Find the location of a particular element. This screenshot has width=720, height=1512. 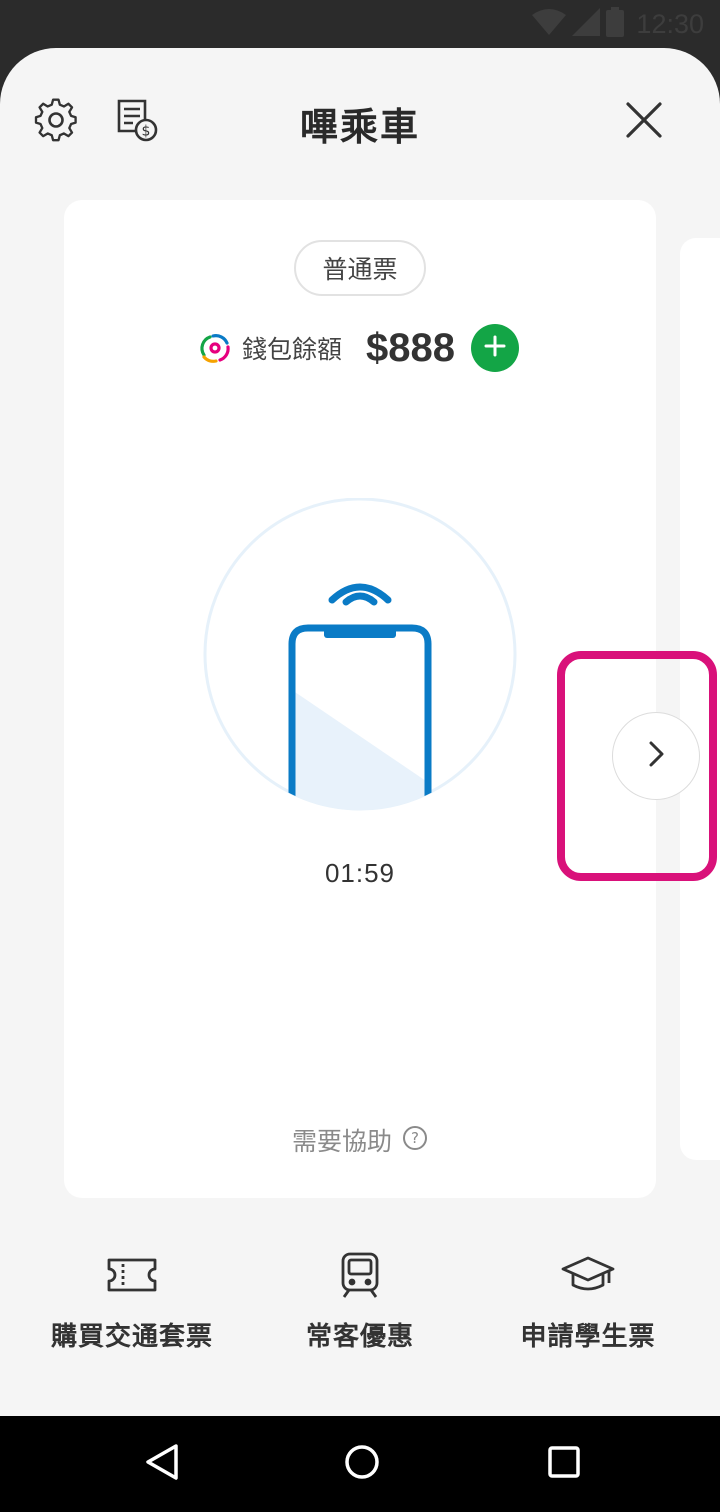

highlight-box is located at coordinates (637, 766).